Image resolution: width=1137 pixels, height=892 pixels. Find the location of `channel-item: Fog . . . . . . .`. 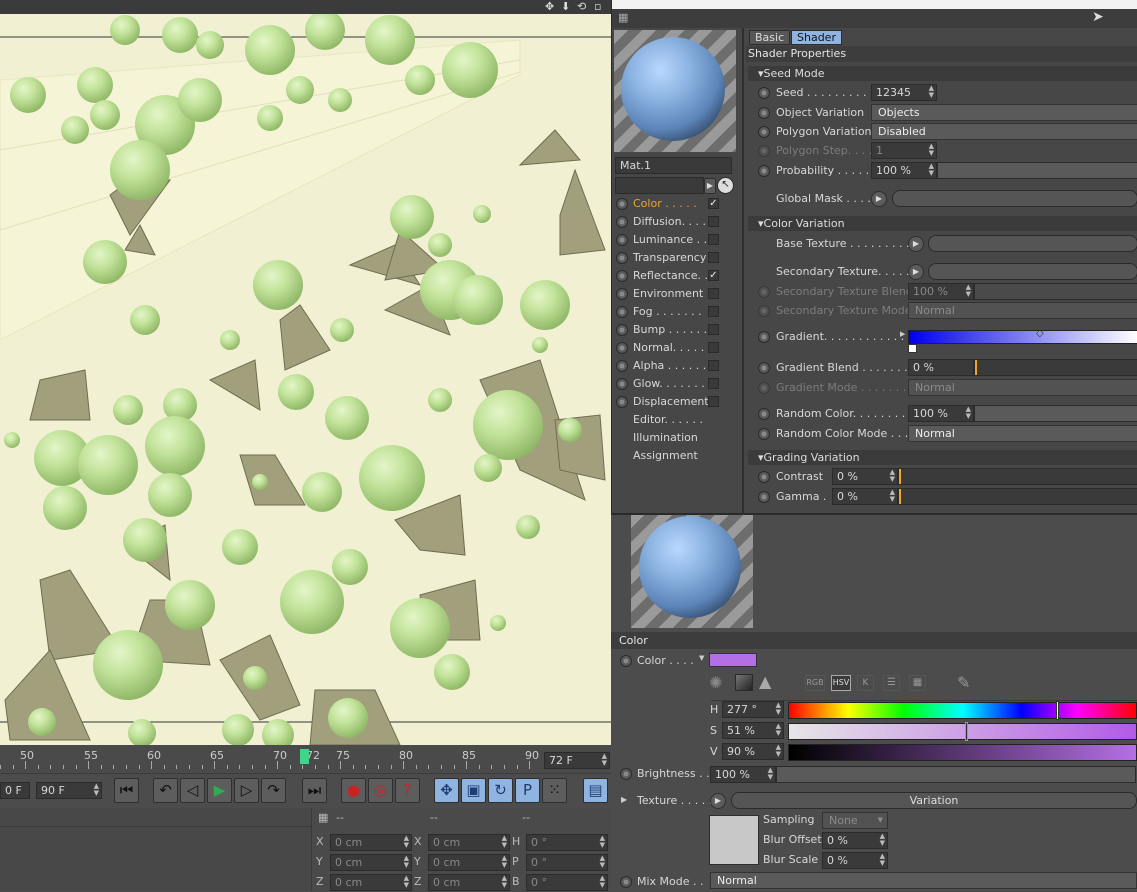

channel-item: Fog . . . . . . . is located at coordinates (678, 312).